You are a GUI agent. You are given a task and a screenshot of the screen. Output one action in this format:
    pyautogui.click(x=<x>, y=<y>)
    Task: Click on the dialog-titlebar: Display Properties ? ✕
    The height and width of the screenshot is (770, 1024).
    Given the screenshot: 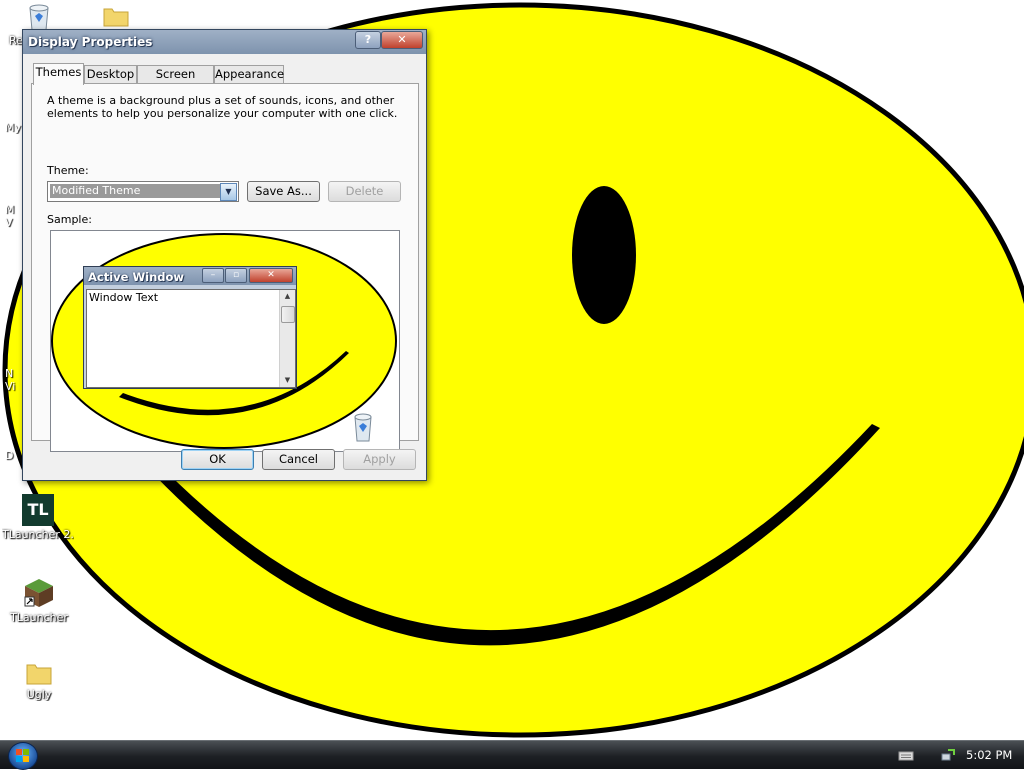 What is the action you would take?
    pyautogui.click(x=224, y=42)
    